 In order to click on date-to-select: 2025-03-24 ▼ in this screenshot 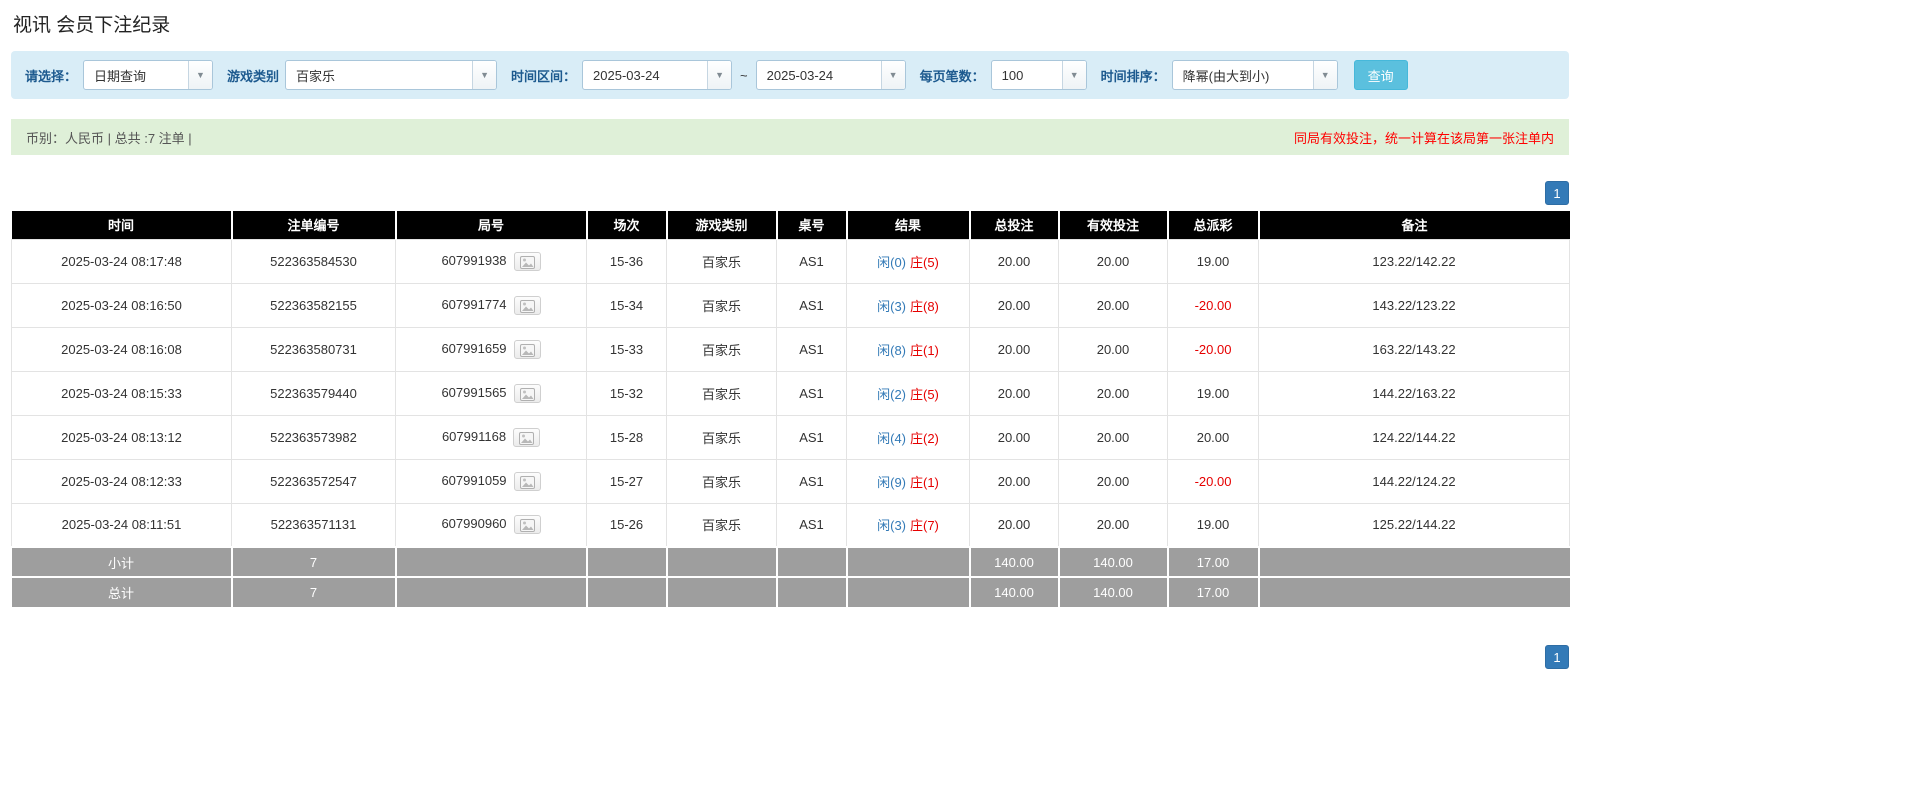, I will do `click(830, 75)`.